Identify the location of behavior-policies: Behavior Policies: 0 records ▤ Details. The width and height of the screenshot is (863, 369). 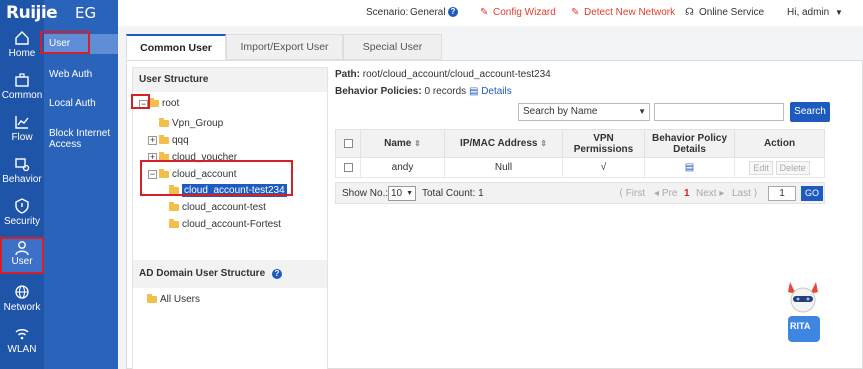
(423, 91).